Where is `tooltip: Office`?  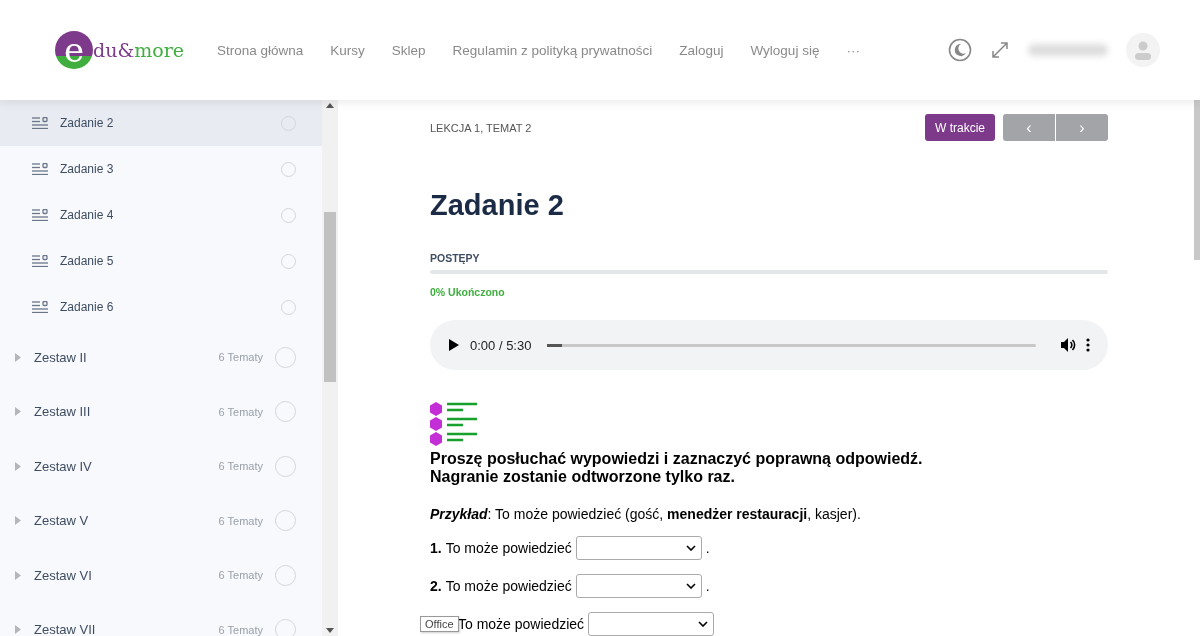 tooltip: Office is located at coordinates (439, 624).